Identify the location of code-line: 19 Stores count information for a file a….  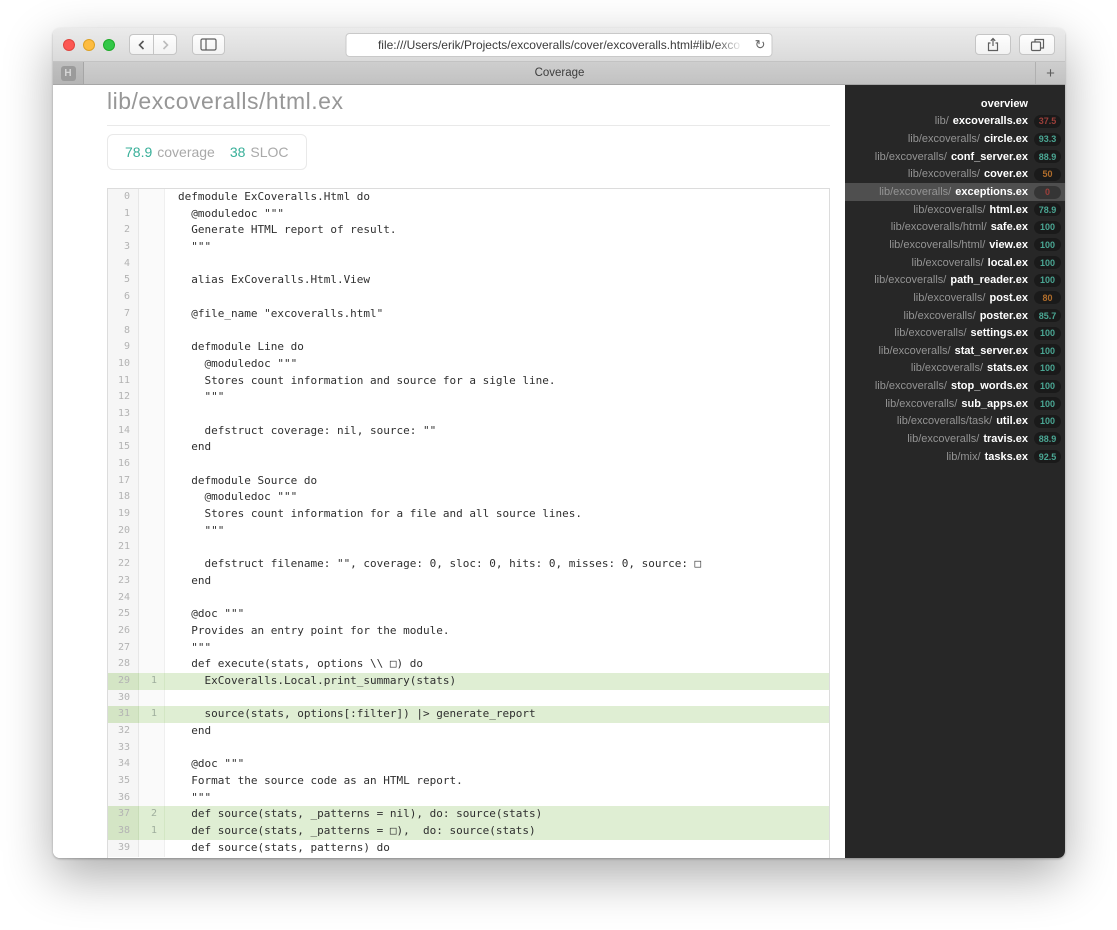
(468, 514).